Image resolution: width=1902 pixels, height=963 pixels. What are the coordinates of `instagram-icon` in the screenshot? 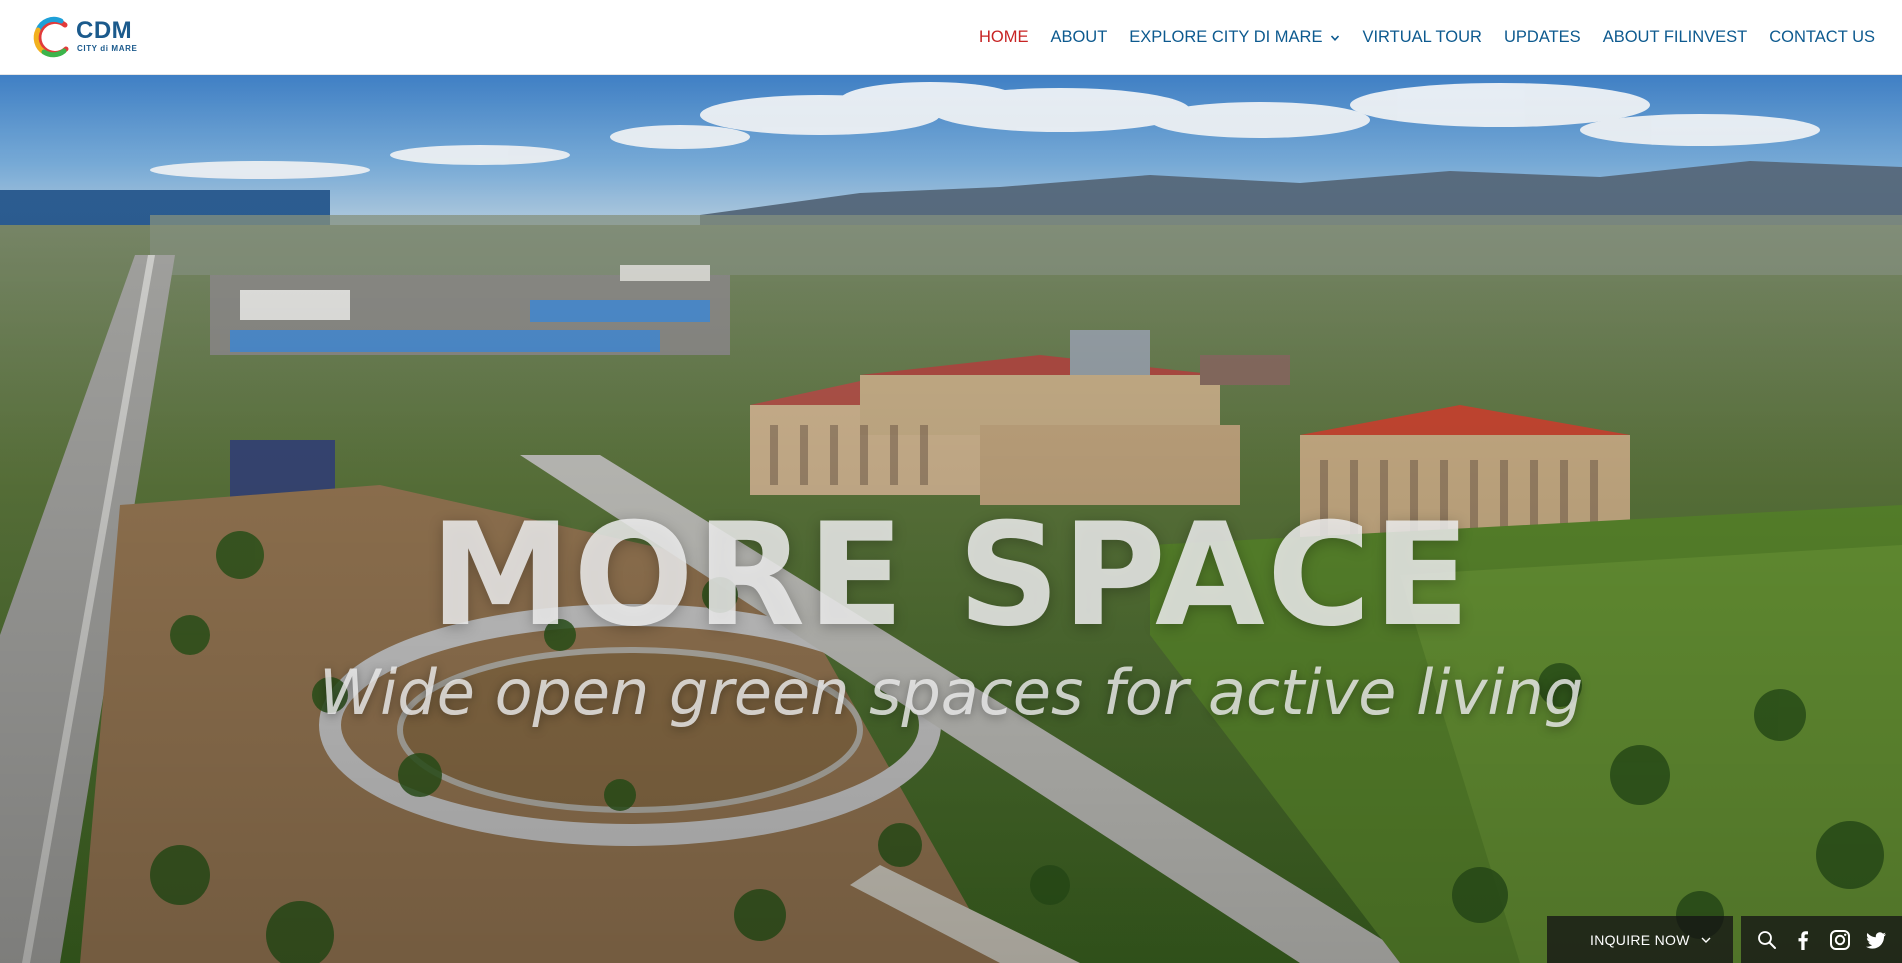 It's located at (1840, 940).